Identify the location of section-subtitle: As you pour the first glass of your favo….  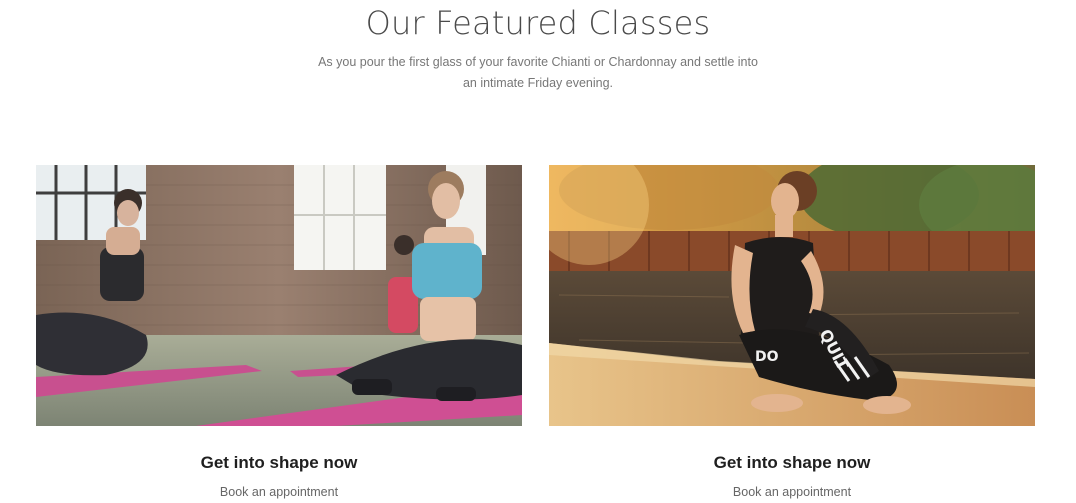
(538, 73).